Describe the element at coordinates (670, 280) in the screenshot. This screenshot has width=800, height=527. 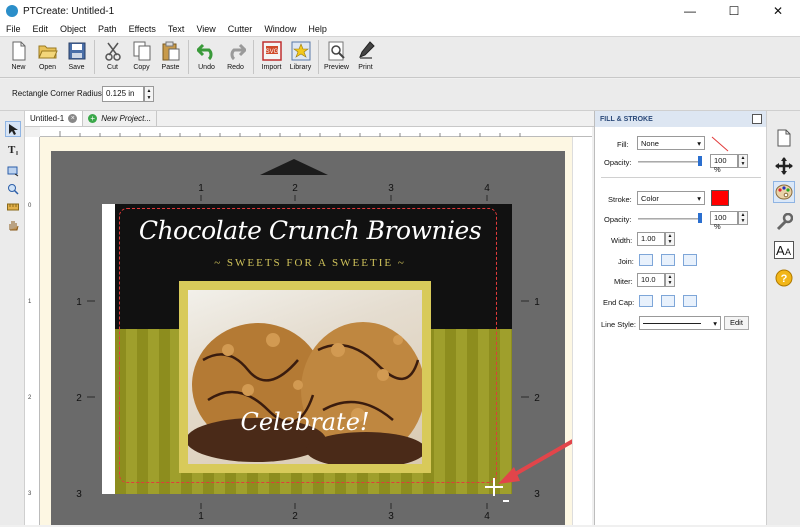
I see `miter-stepper: ▲ ▼` at that location.